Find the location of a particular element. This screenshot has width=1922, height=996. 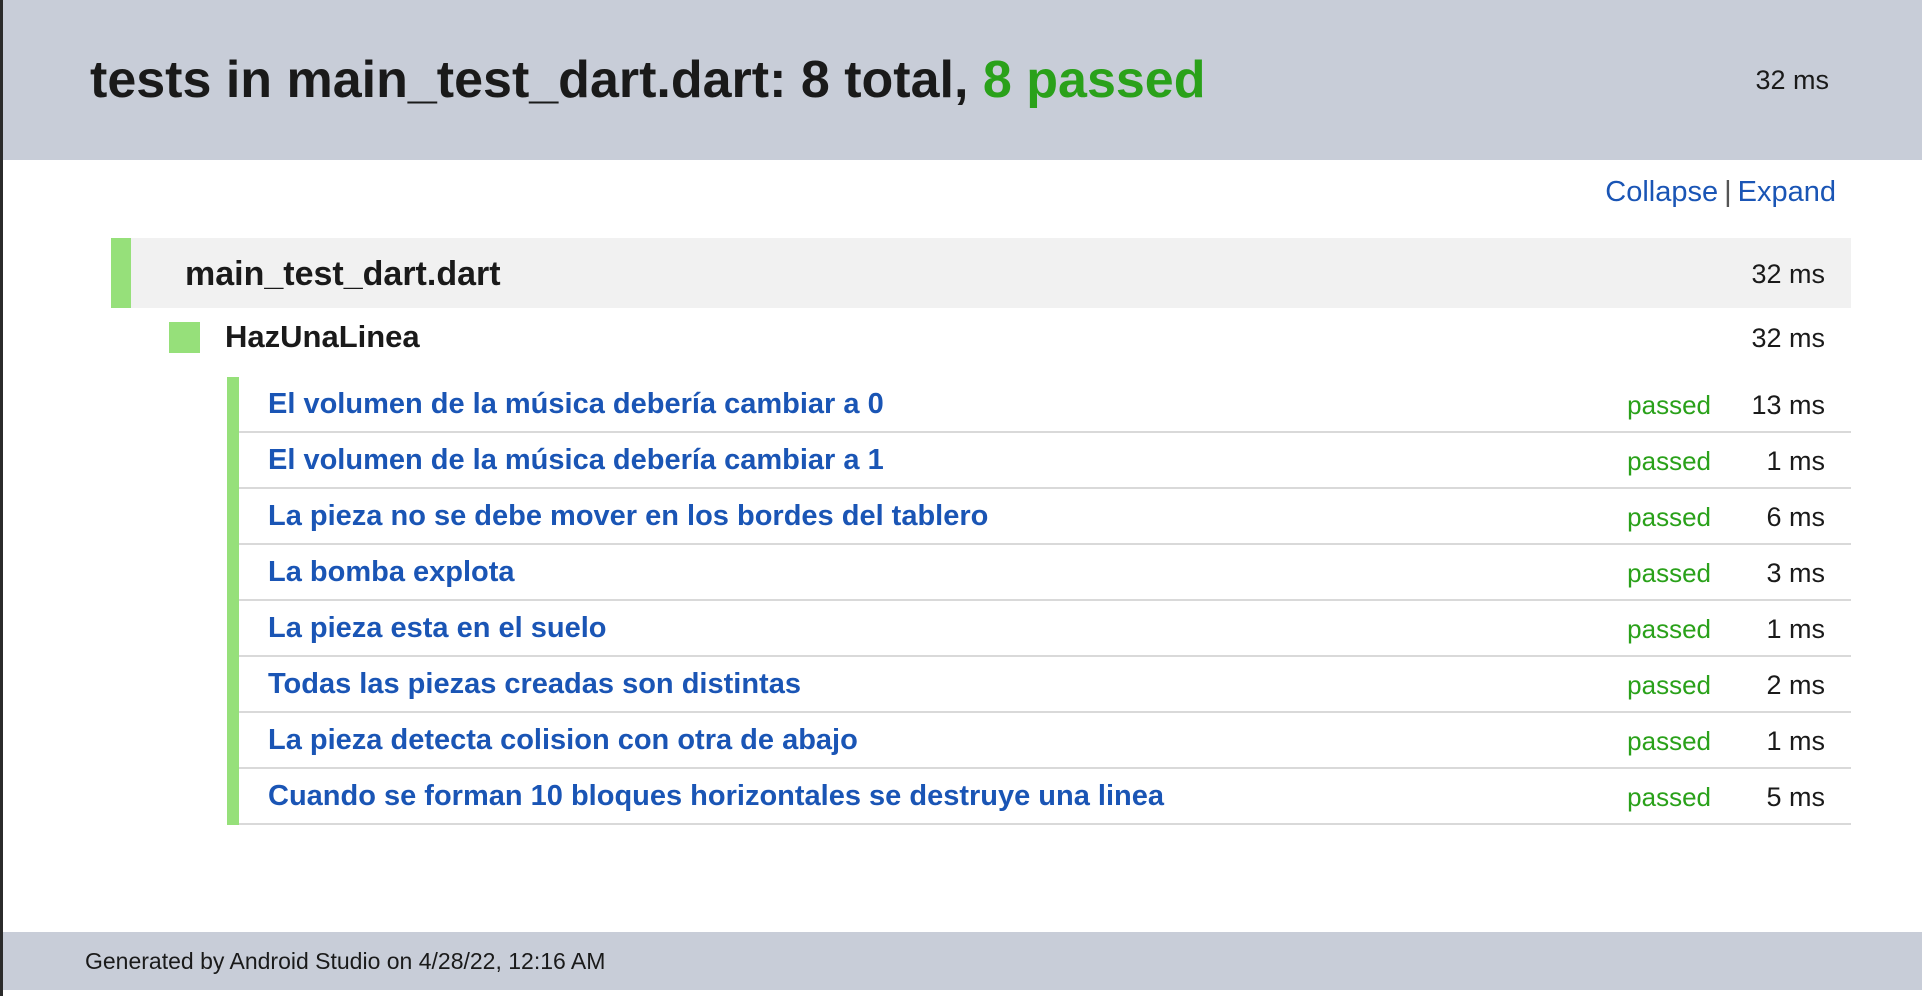

file-duration: 32 ms is located at coordinates (1788, 274).